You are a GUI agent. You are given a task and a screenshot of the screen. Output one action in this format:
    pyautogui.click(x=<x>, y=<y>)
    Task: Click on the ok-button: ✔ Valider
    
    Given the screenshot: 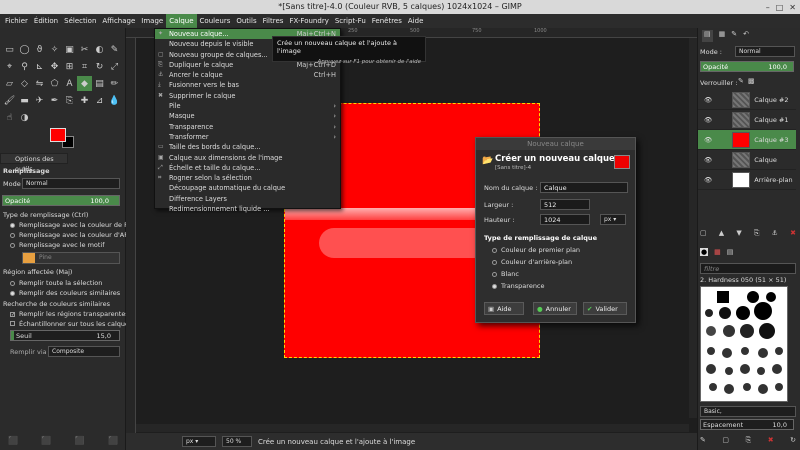 What is the action you would take?
    pyautogui.click(x=605, y=308)
    